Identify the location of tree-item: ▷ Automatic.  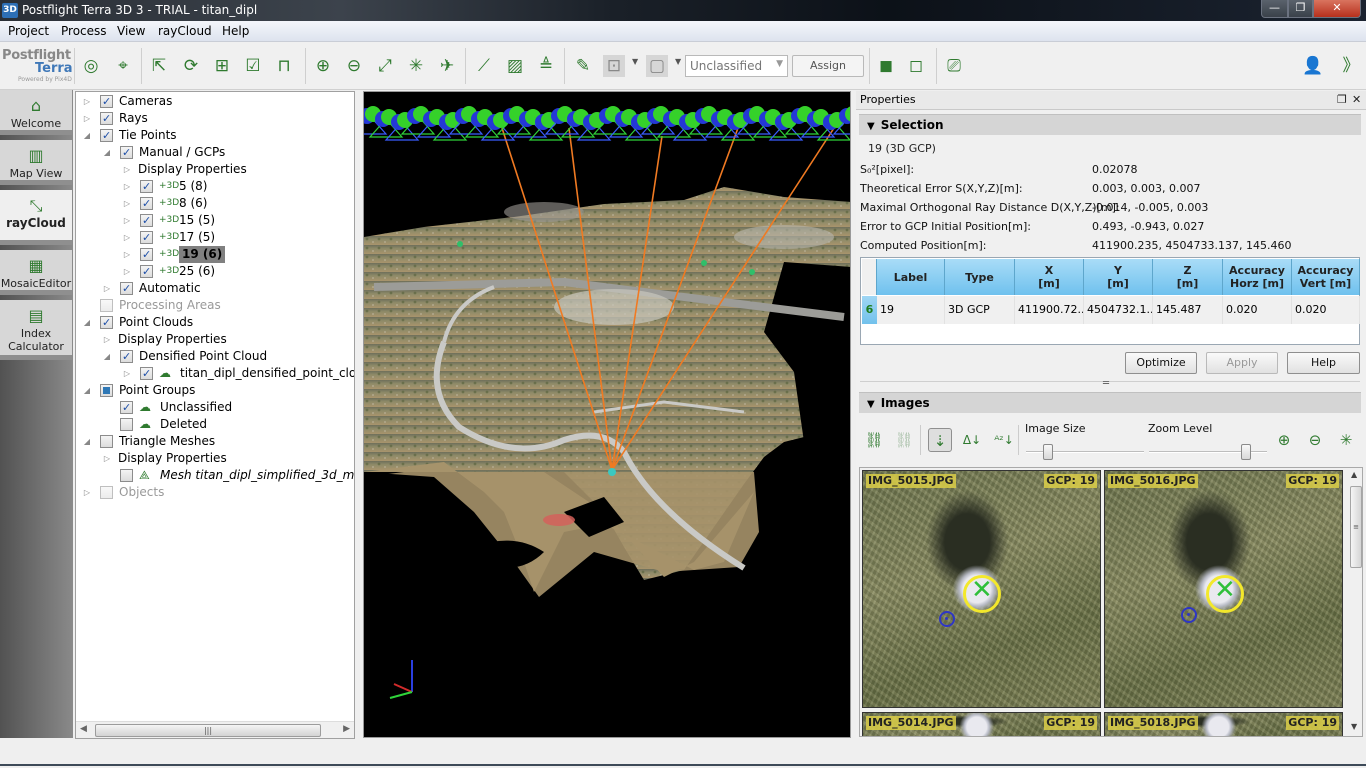
(215, 288).